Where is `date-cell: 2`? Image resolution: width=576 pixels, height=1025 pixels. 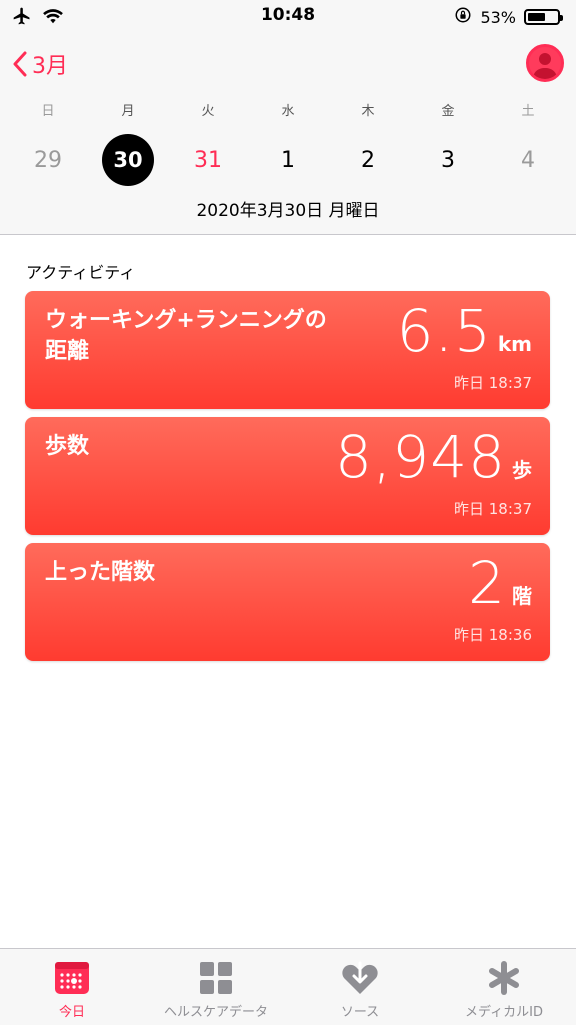 date-cell: 2 is located at coordinates (368, 160).